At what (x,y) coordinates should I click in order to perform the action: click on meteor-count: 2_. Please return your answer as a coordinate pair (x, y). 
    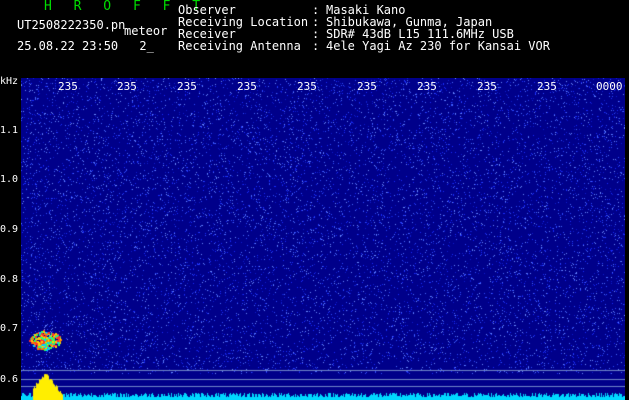
    Looking at the image, I should click on (146, 46).